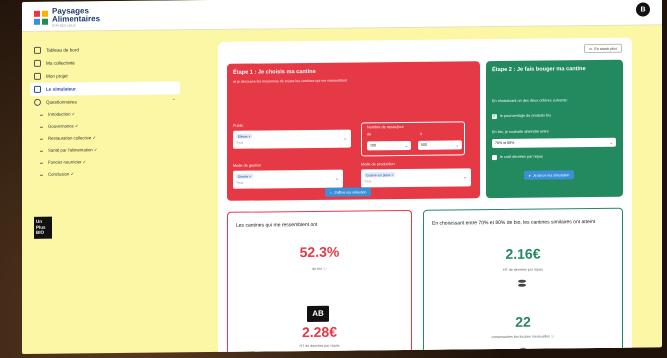  I want to click on de-label: de, so click(369, 134).